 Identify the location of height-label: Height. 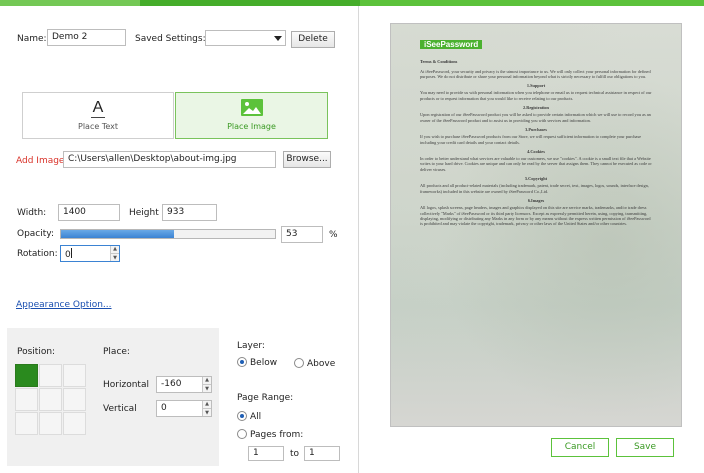
(144, 213).